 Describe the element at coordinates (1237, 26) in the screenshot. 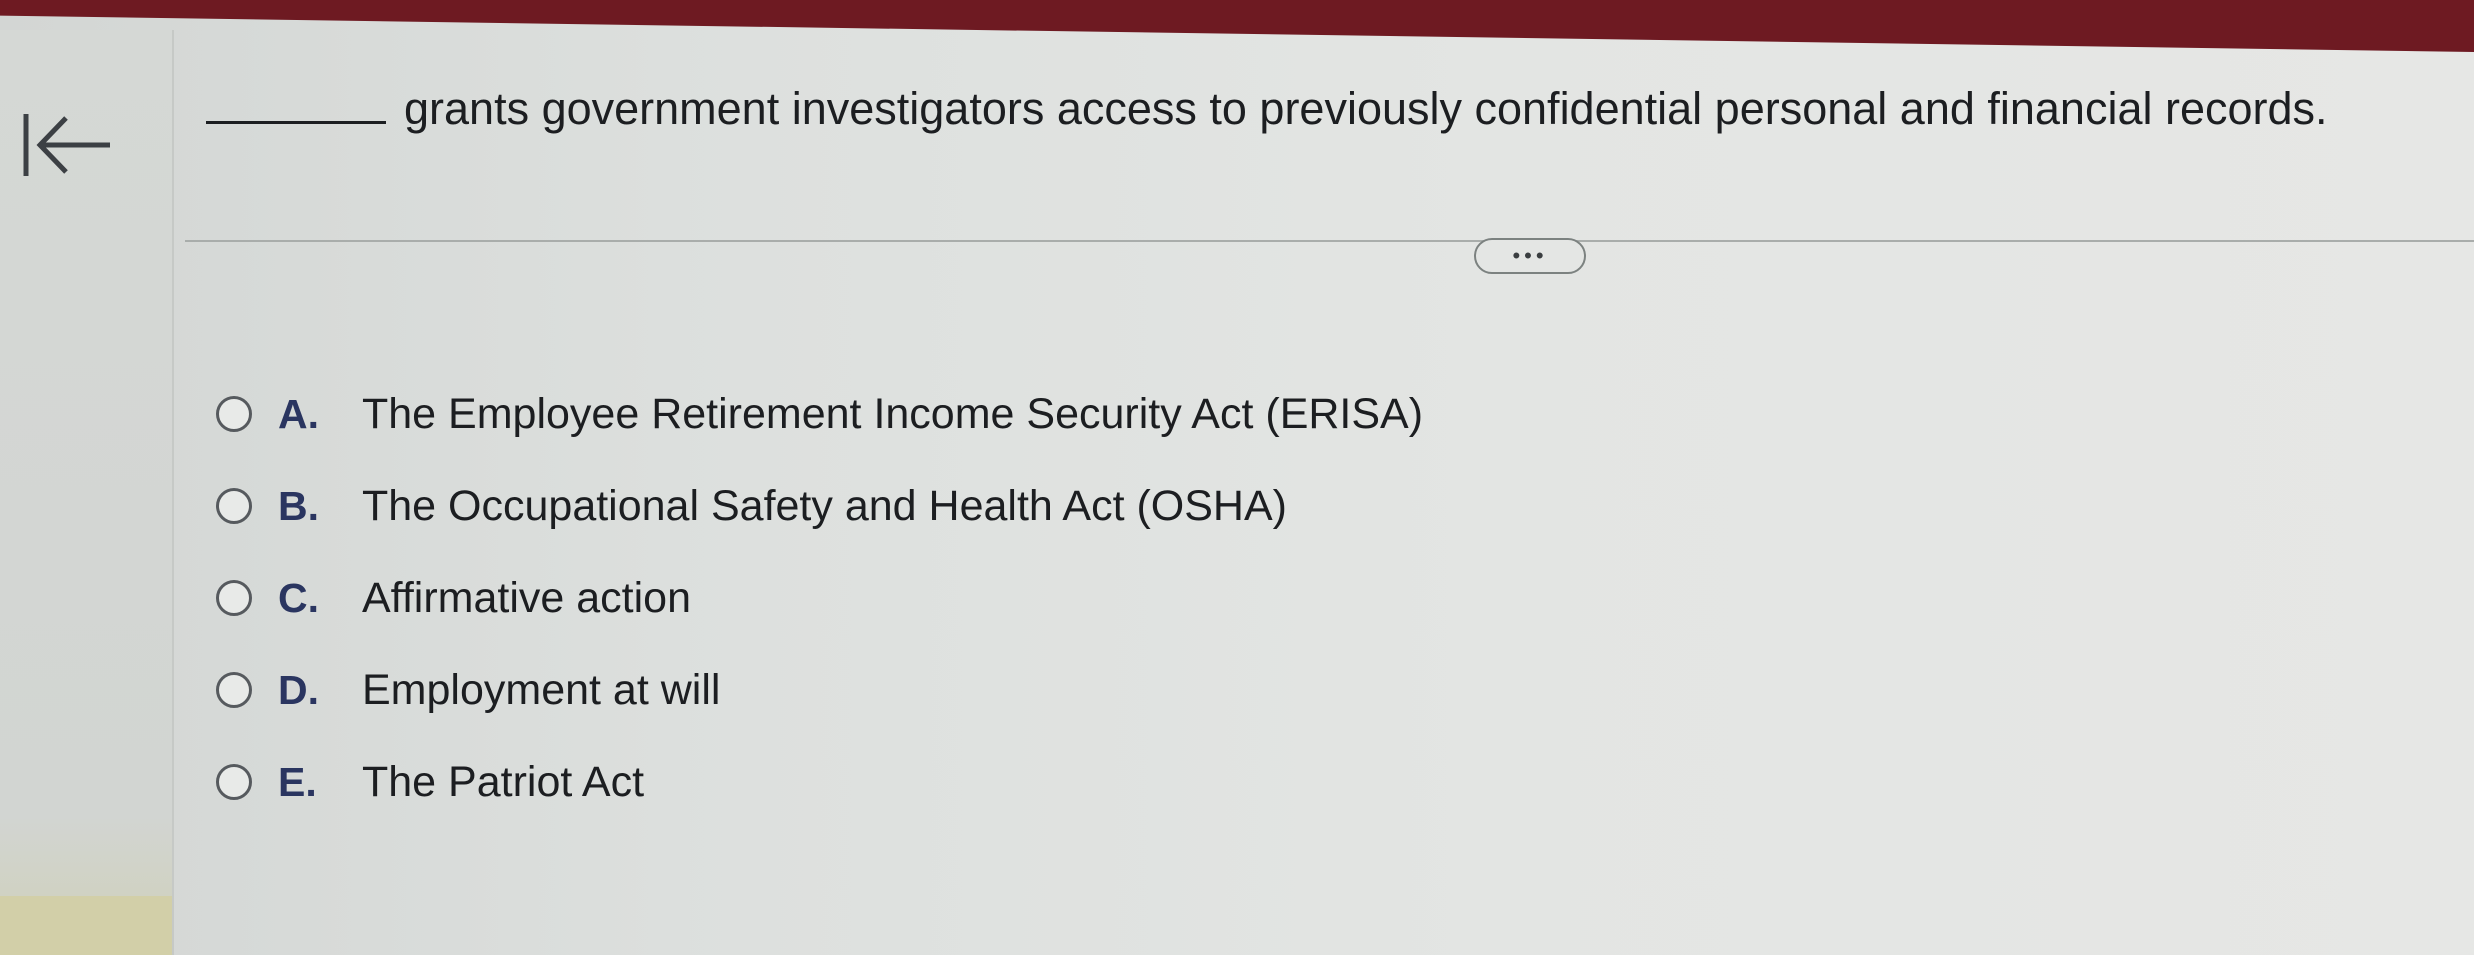

I see `top-banner` at that location.